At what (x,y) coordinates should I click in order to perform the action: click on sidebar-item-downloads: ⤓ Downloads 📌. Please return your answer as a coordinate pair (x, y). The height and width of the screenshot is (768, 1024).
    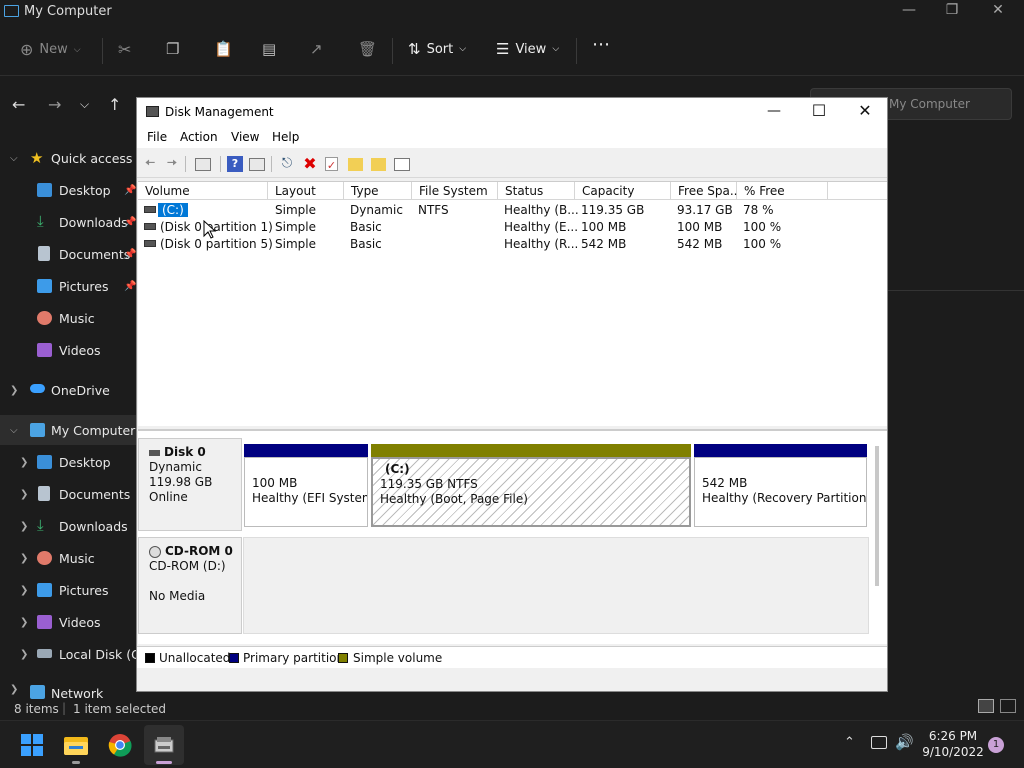
    Looking at the image, I should click on (68, 222).